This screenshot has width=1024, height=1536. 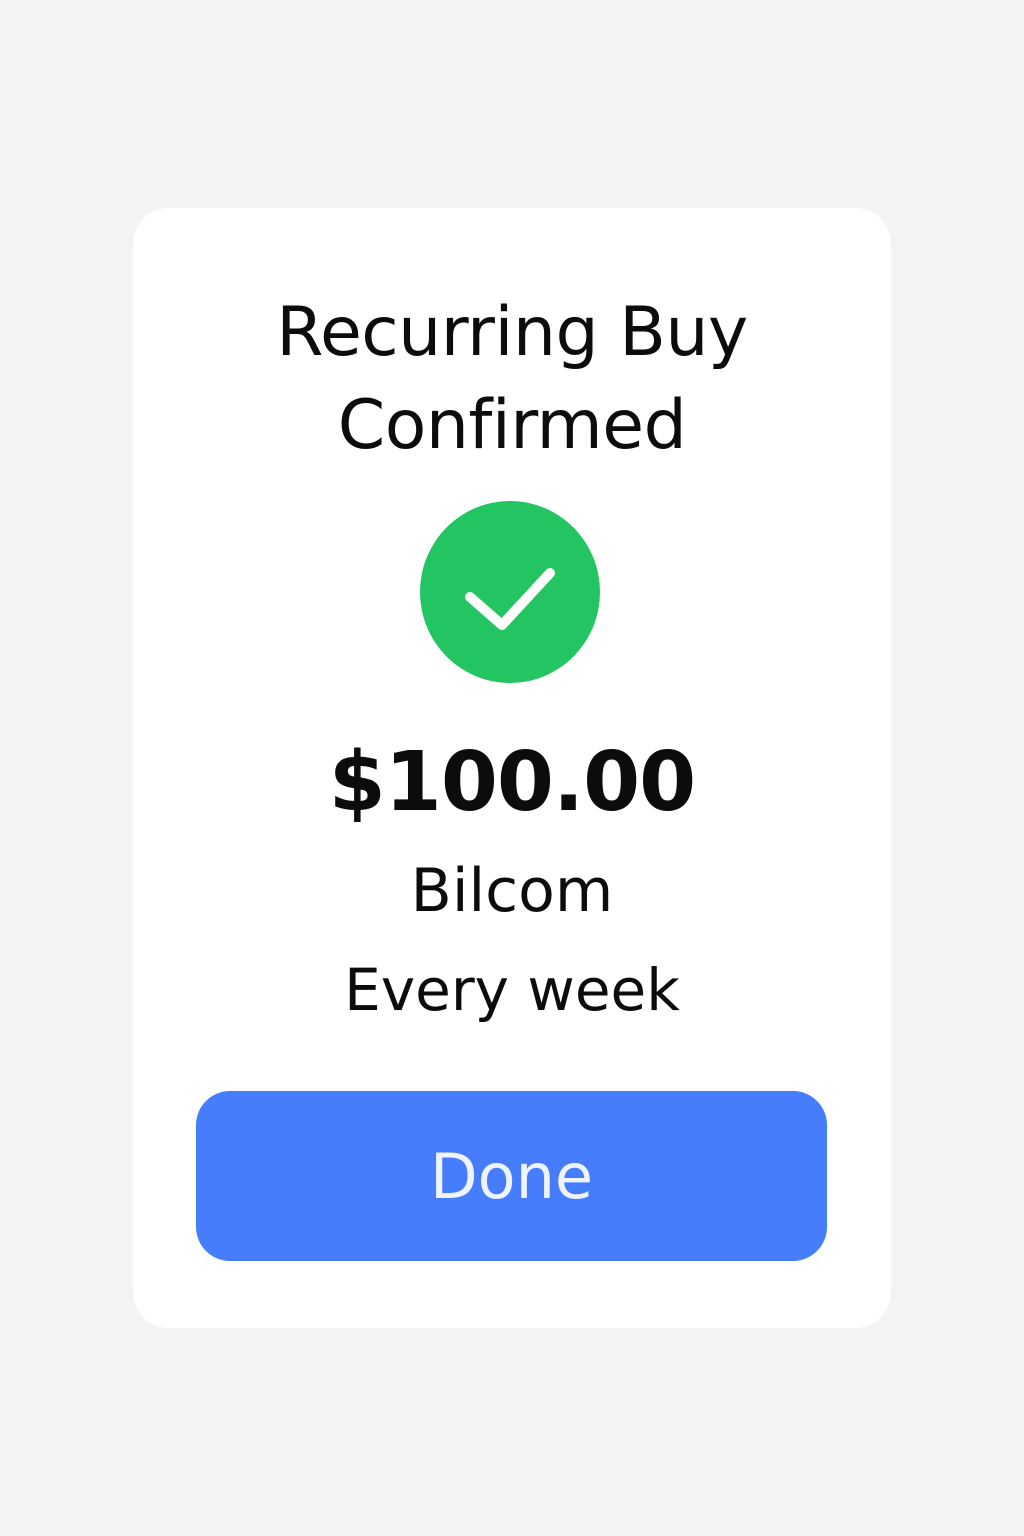 What do you see at coordinates (512, 782) in the screenshot?
I see `purchase-amount: $100.00` at bounding box center [512, 782].